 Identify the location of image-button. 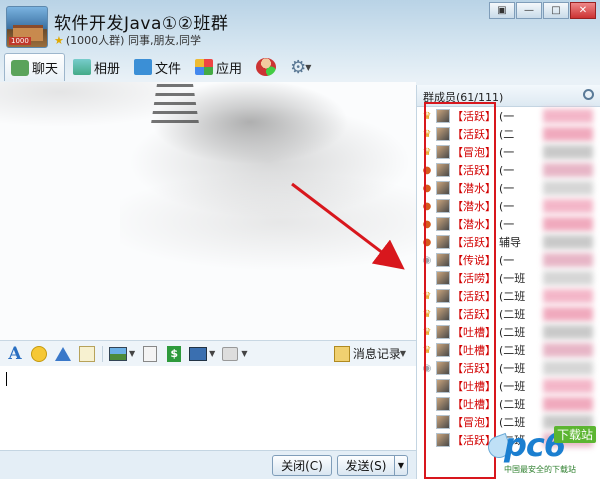
(118, 354).